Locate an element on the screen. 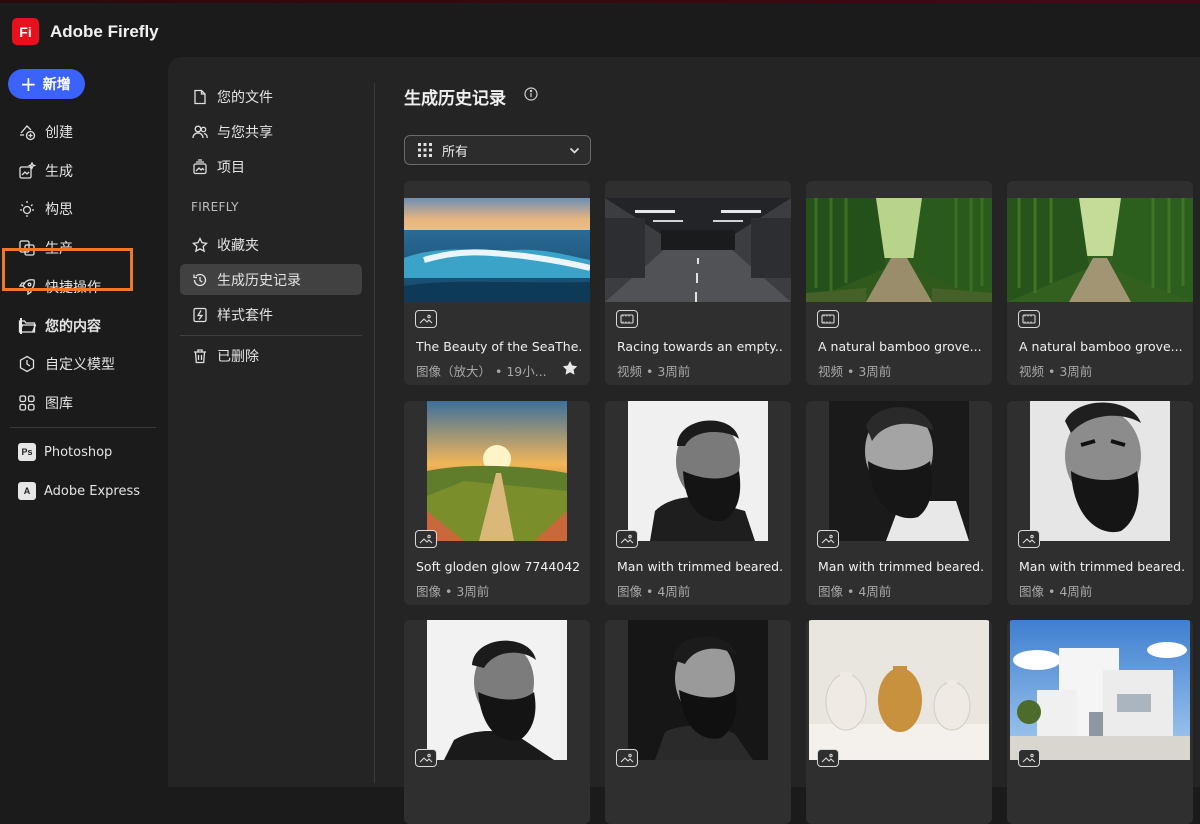  sunset-path-thumbnail is located at coordinates (497, 471).